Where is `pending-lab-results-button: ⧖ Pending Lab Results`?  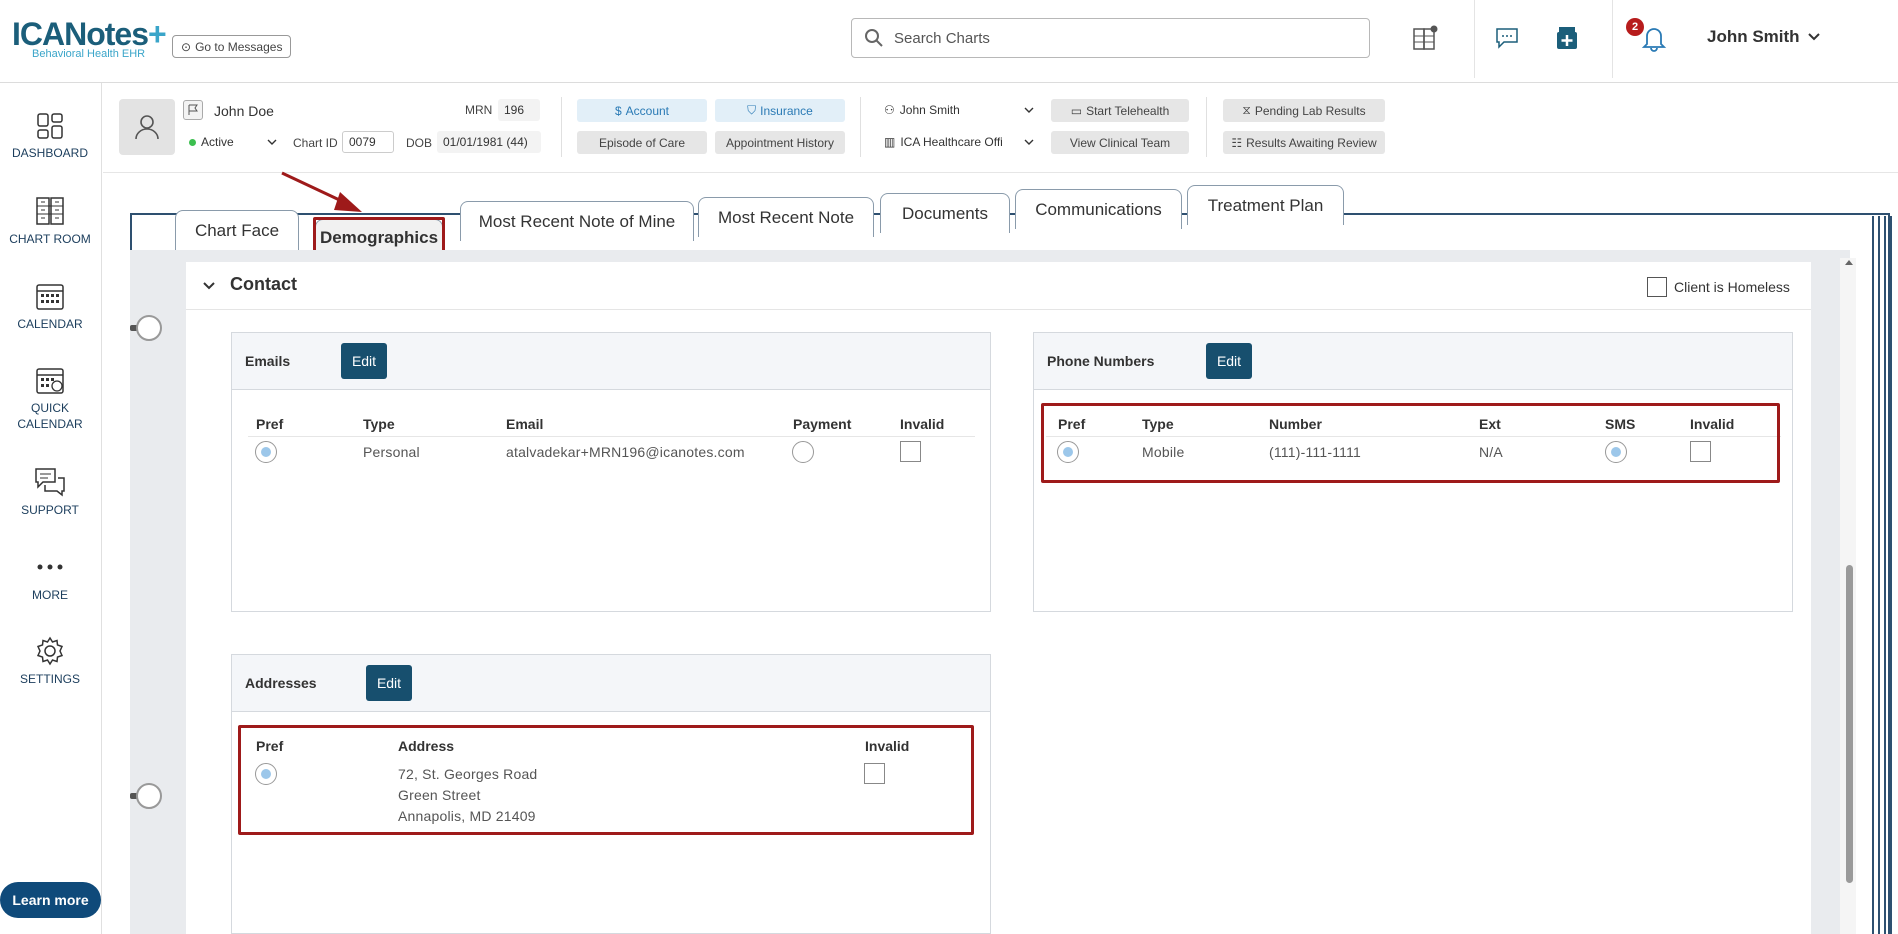 pending-lab-results-button: ⧖ Pending Lab Results is located at coordinates (1304, 110).